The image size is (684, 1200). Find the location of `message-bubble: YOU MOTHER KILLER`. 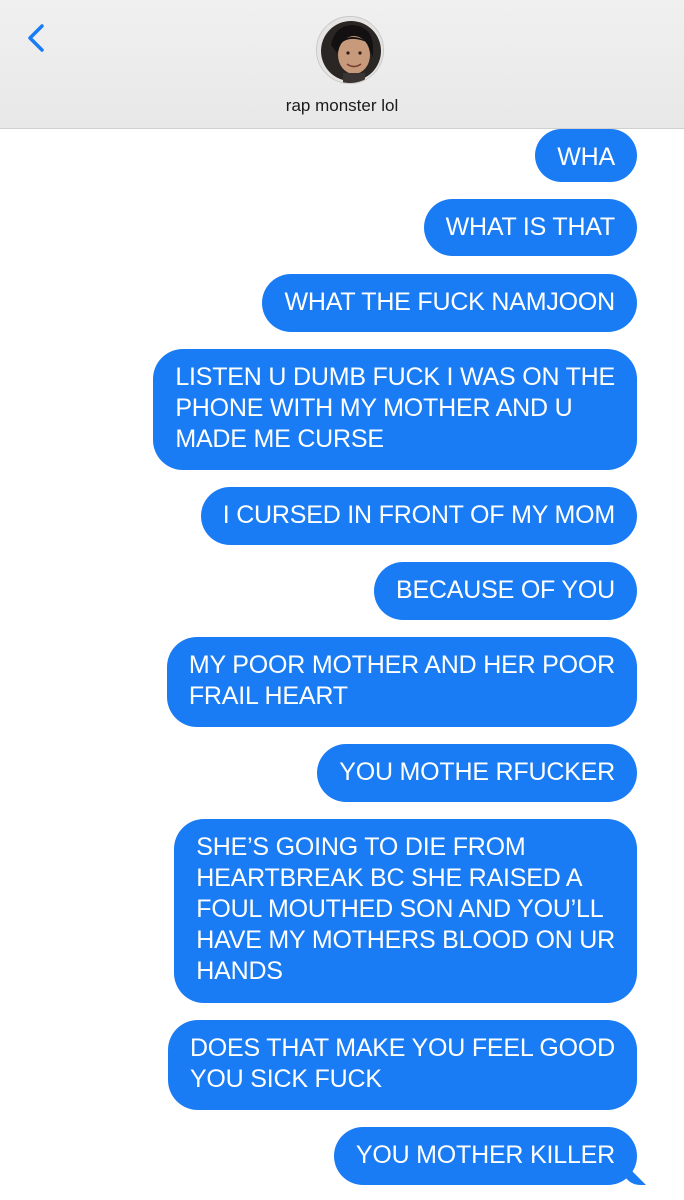

message-bubble: YOU MOTHER KILLER is located at coordinates (485, 1156).